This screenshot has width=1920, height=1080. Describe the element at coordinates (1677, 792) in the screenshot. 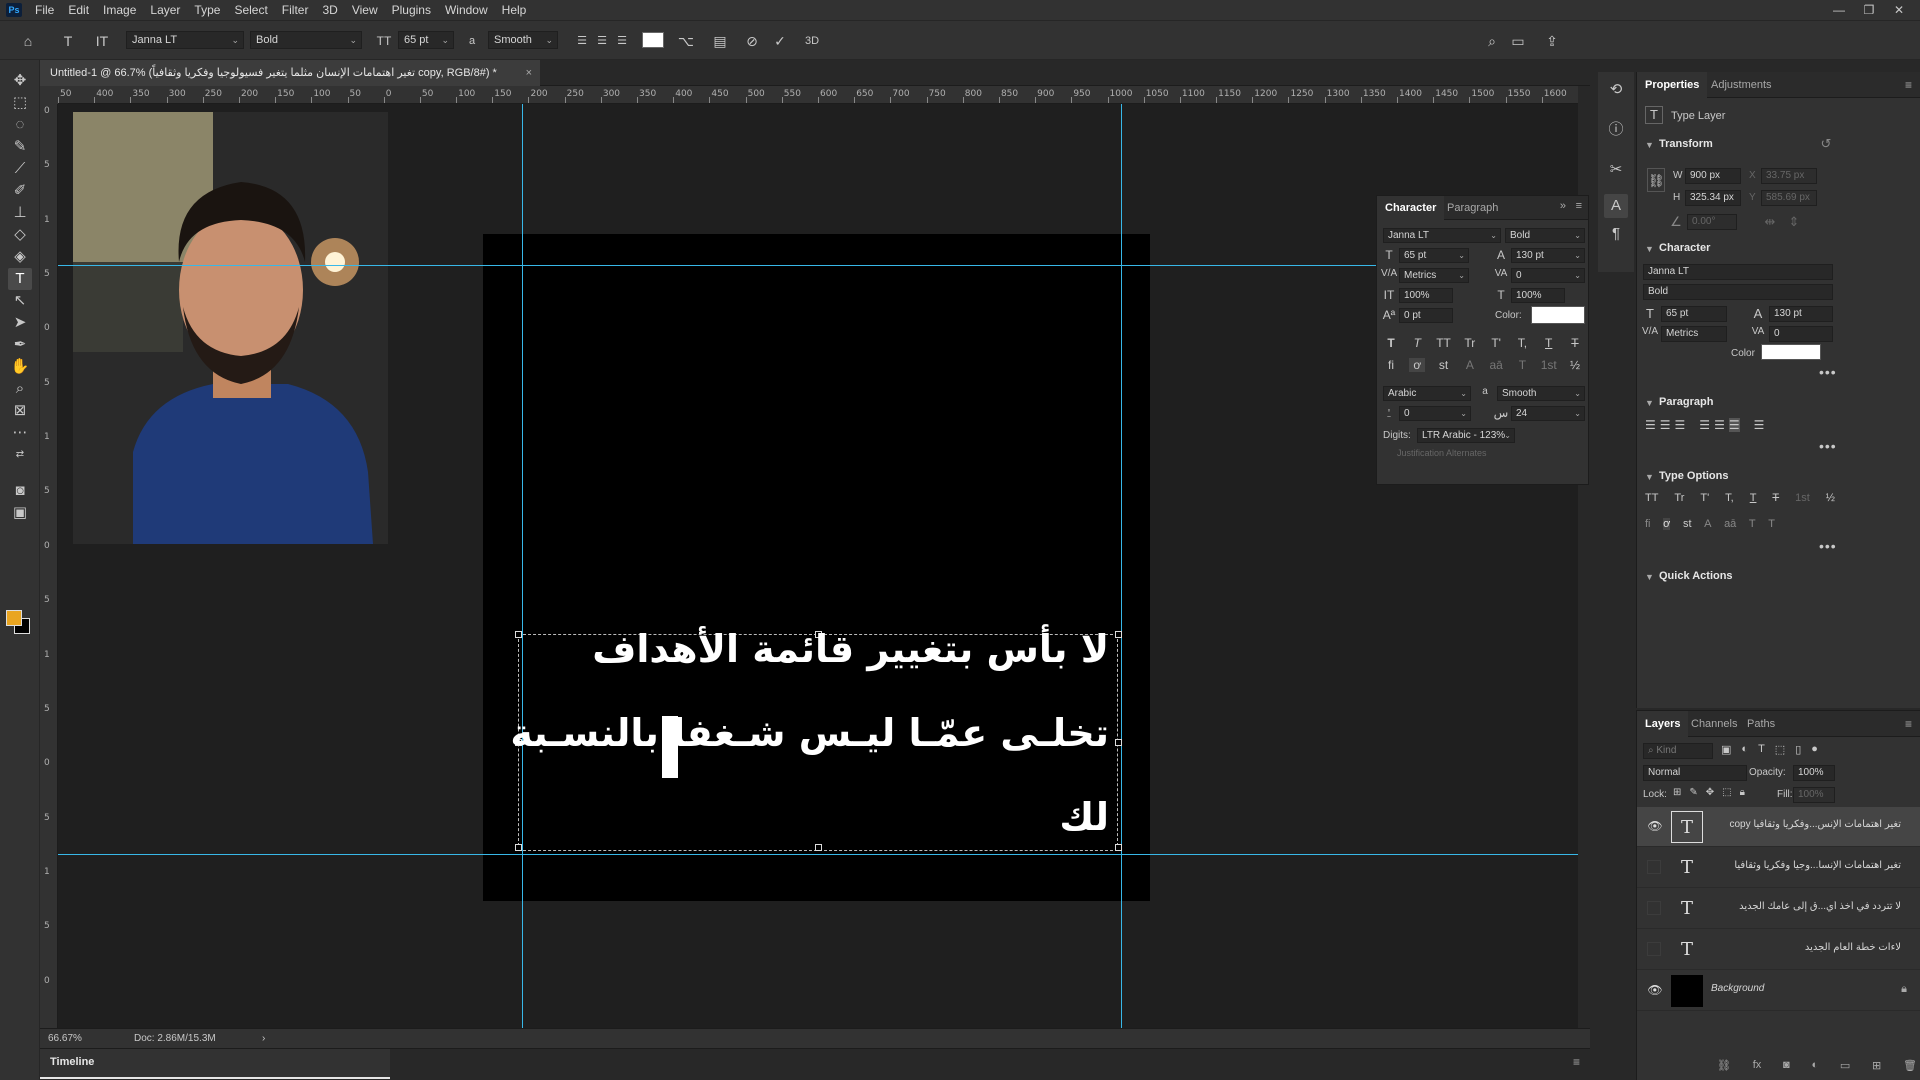

I see `lock-transparent-icon: ⊞` at that location.